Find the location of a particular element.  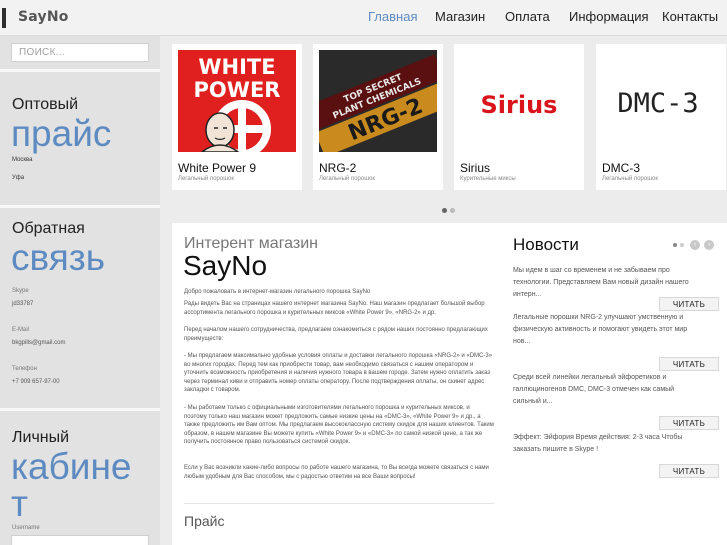

product-subtitle: Курительные миксы is located at coordinates (488, 179).